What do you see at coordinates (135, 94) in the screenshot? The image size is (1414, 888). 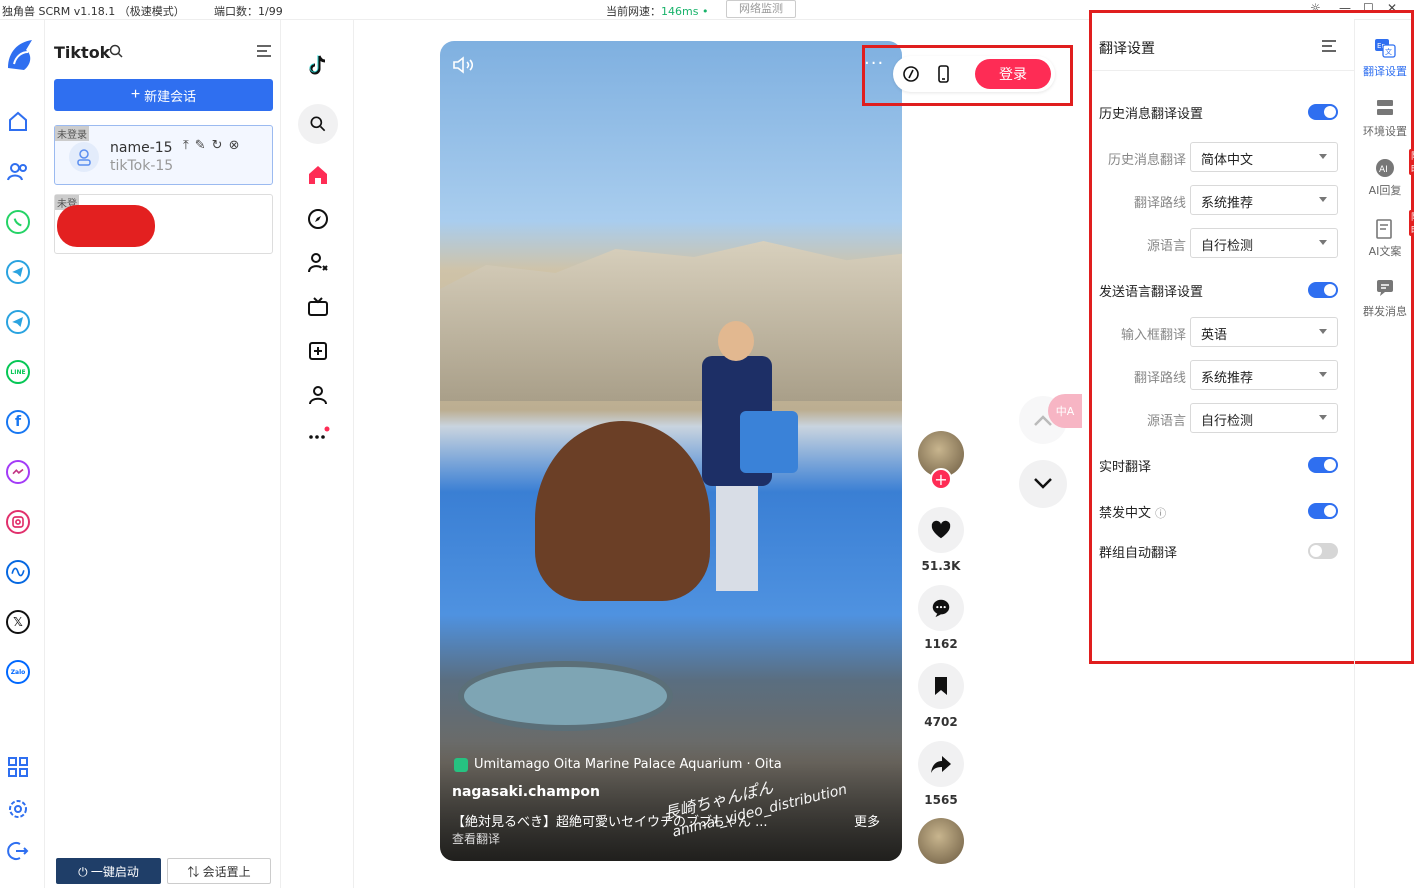 I see `plus-icon: +` at bounding box center [135, 94].